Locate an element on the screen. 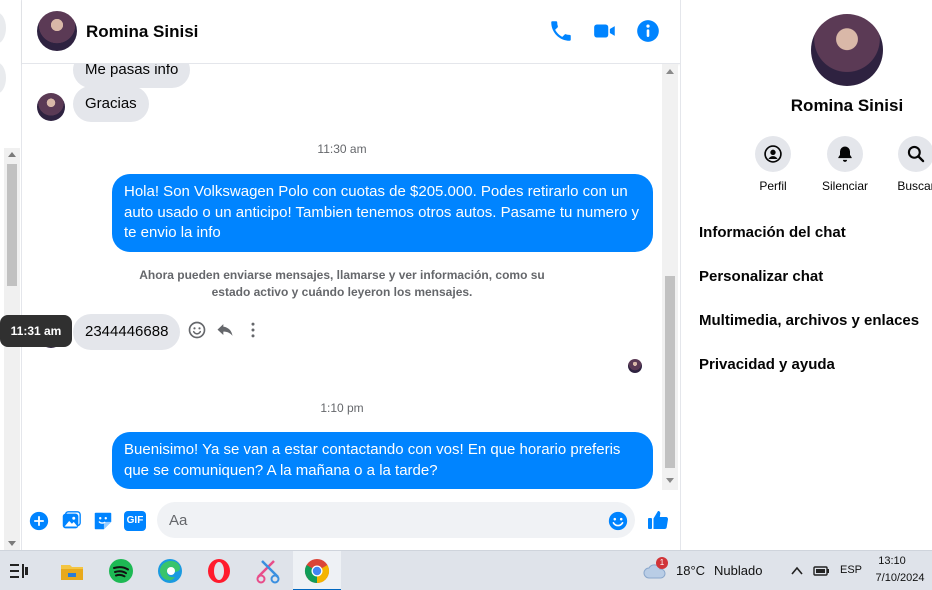 The image size is (932, 590). timestamp-separator: 11:30 am is located at coordinates (342, 149).